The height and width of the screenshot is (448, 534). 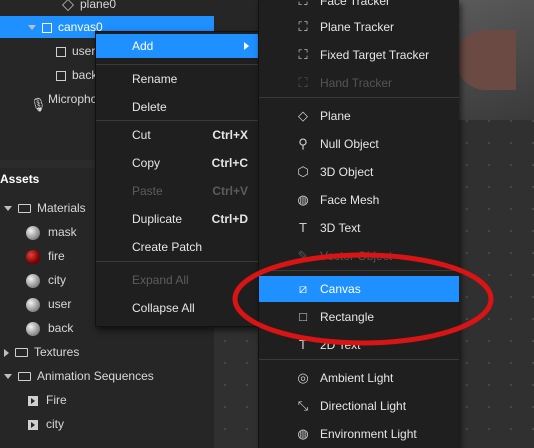 What do you see at coordinates (177, 219) in the screenshot?
I see `menu-item-duplicate: Duplicate Ctrl+D` at bounding box center [177, 219].